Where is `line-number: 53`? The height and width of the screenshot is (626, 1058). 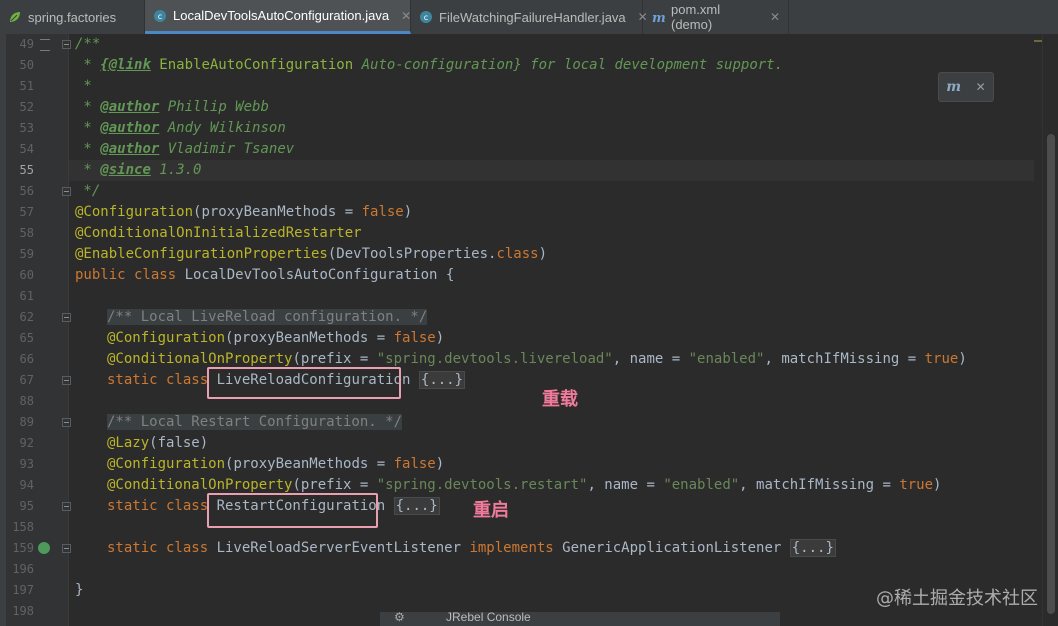 line-number: 53 is located at coordinates (26, 128).